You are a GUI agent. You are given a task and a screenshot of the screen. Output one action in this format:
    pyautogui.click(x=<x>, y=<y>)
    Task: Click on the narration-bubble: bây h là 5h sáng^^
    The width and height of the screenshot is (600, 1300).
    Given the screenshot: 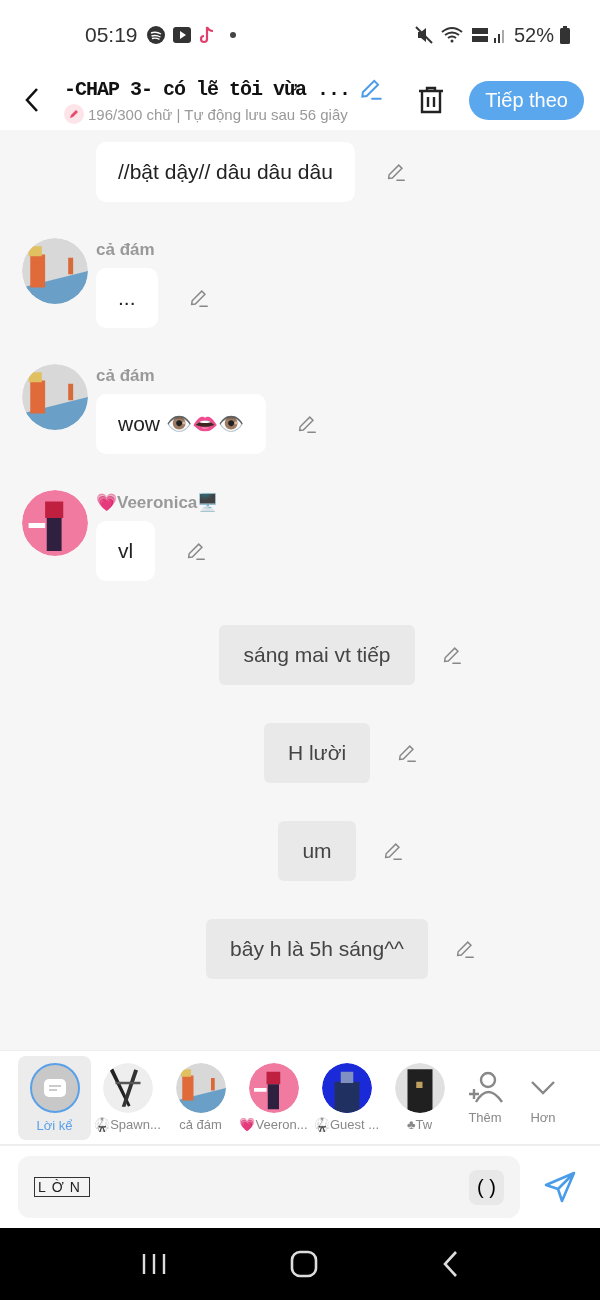 What is the action you would take?
    pyautogui.click(x=317, y=949)
    